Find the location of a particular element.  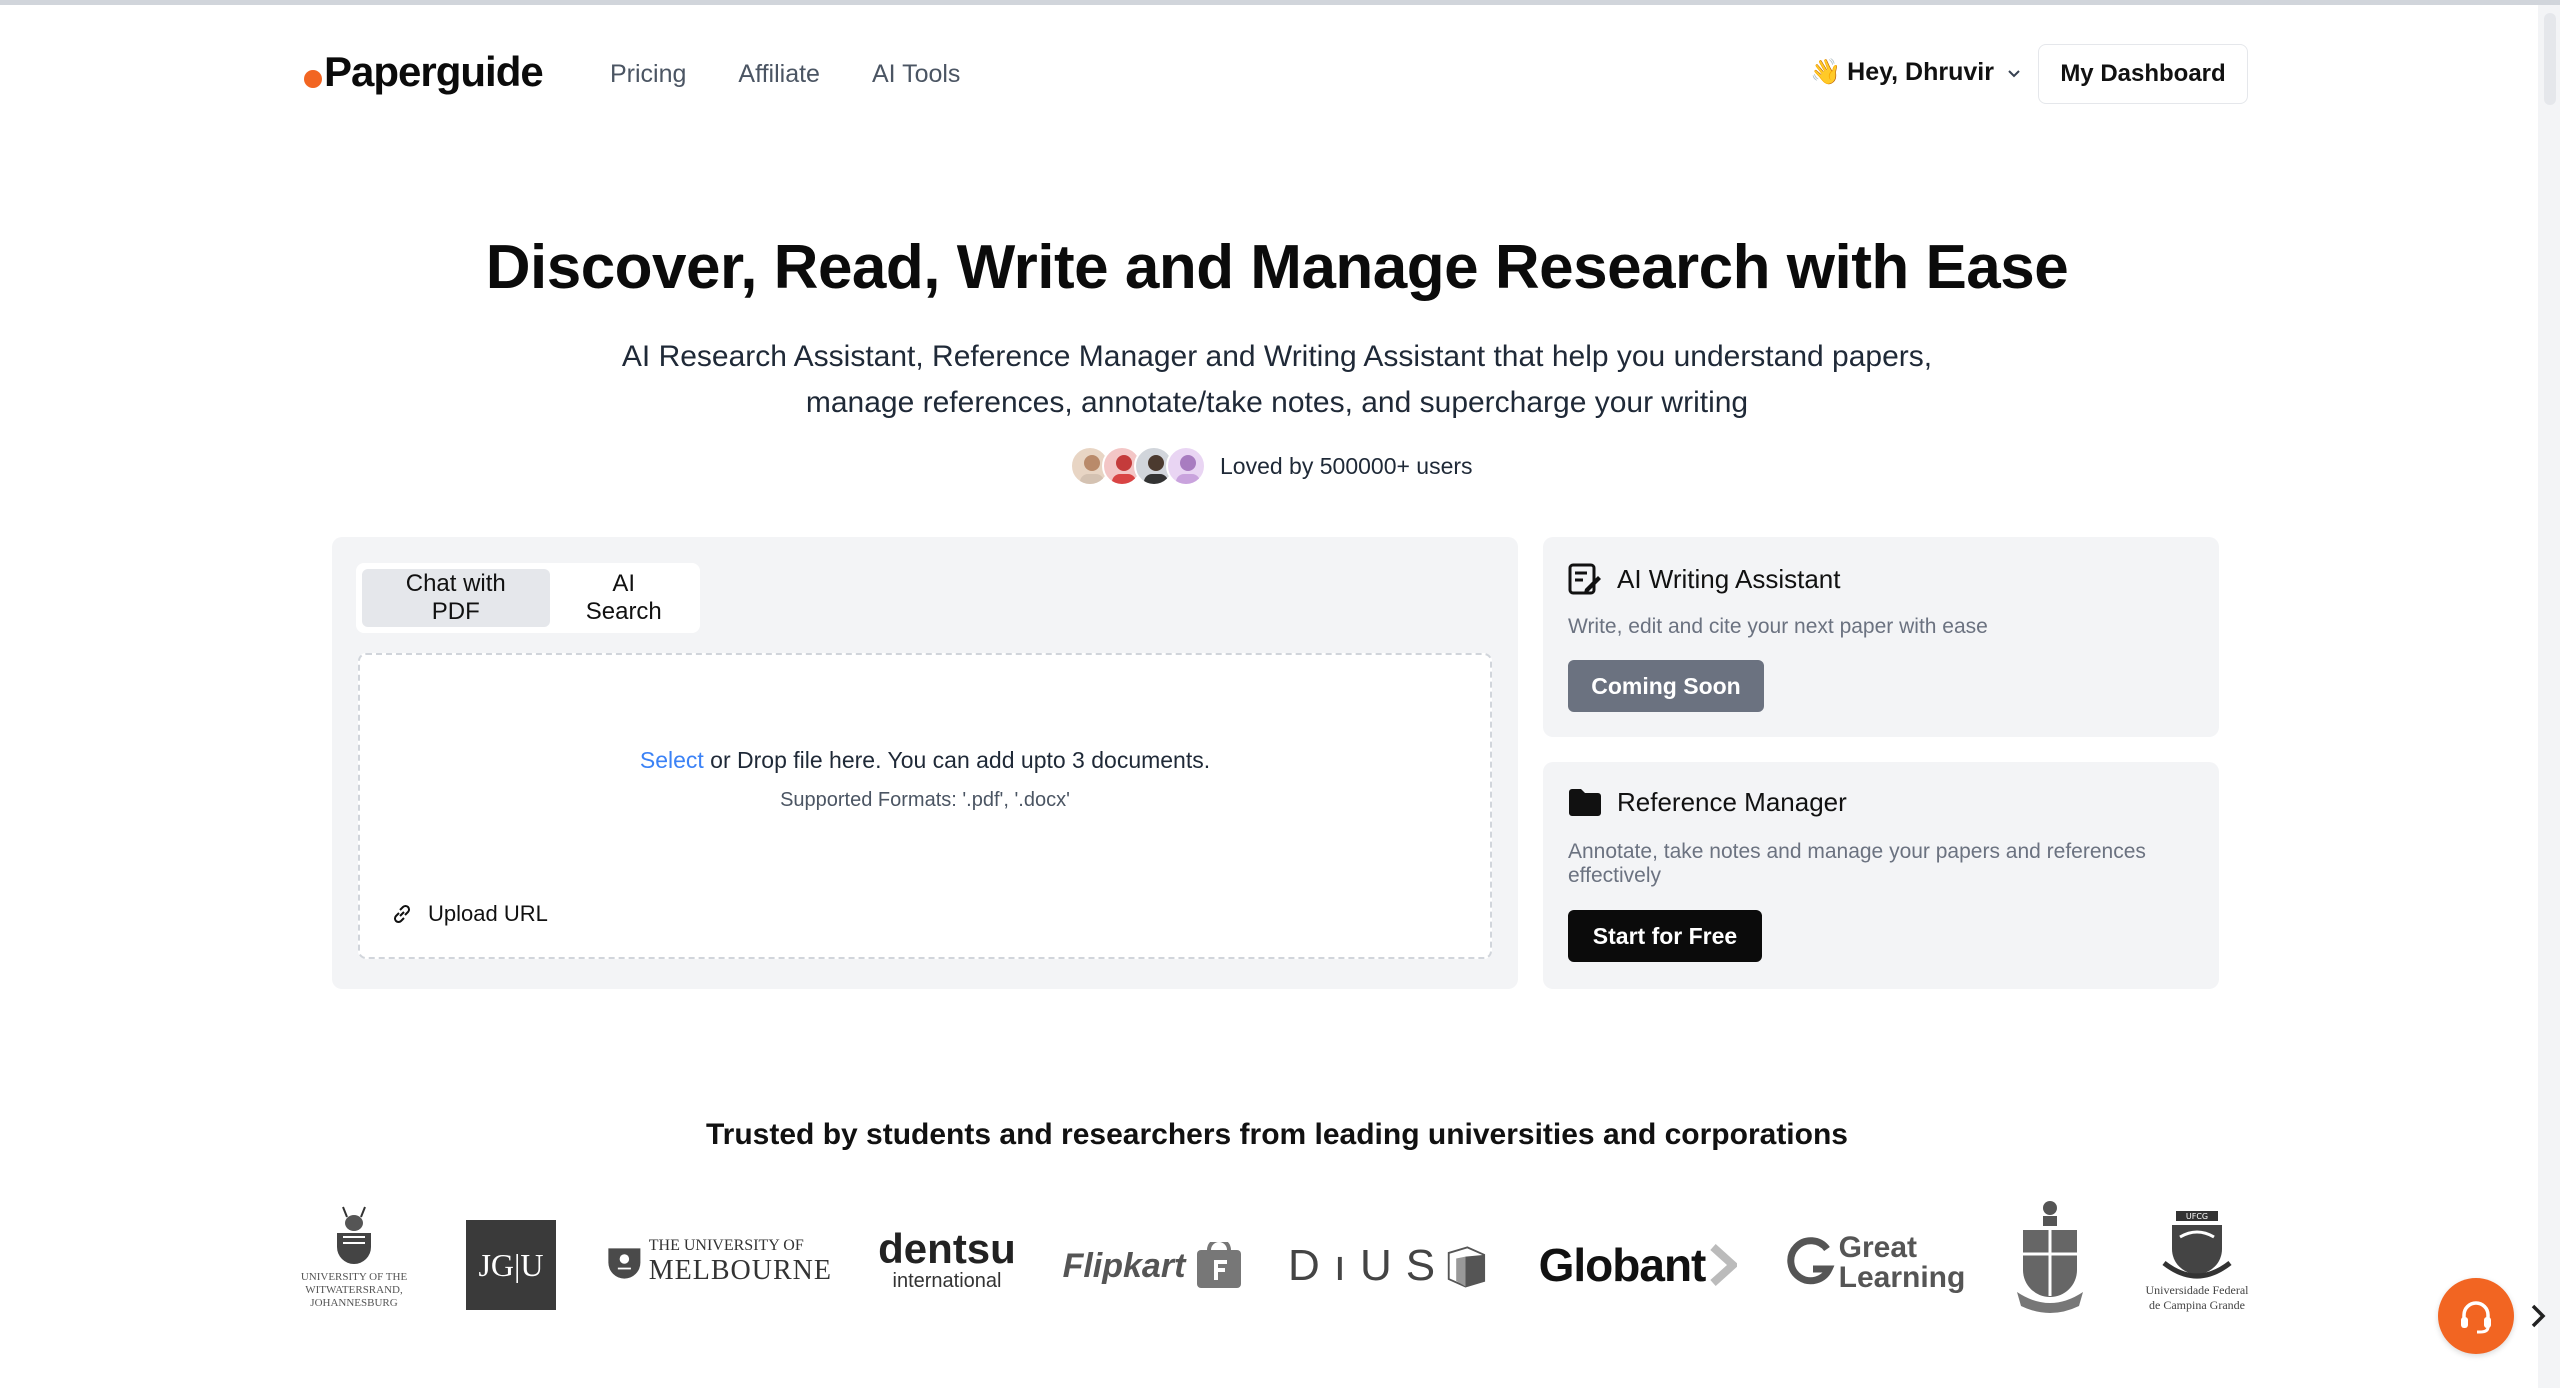

dius-text: DıUS is located at coordinates (1369, 1265).